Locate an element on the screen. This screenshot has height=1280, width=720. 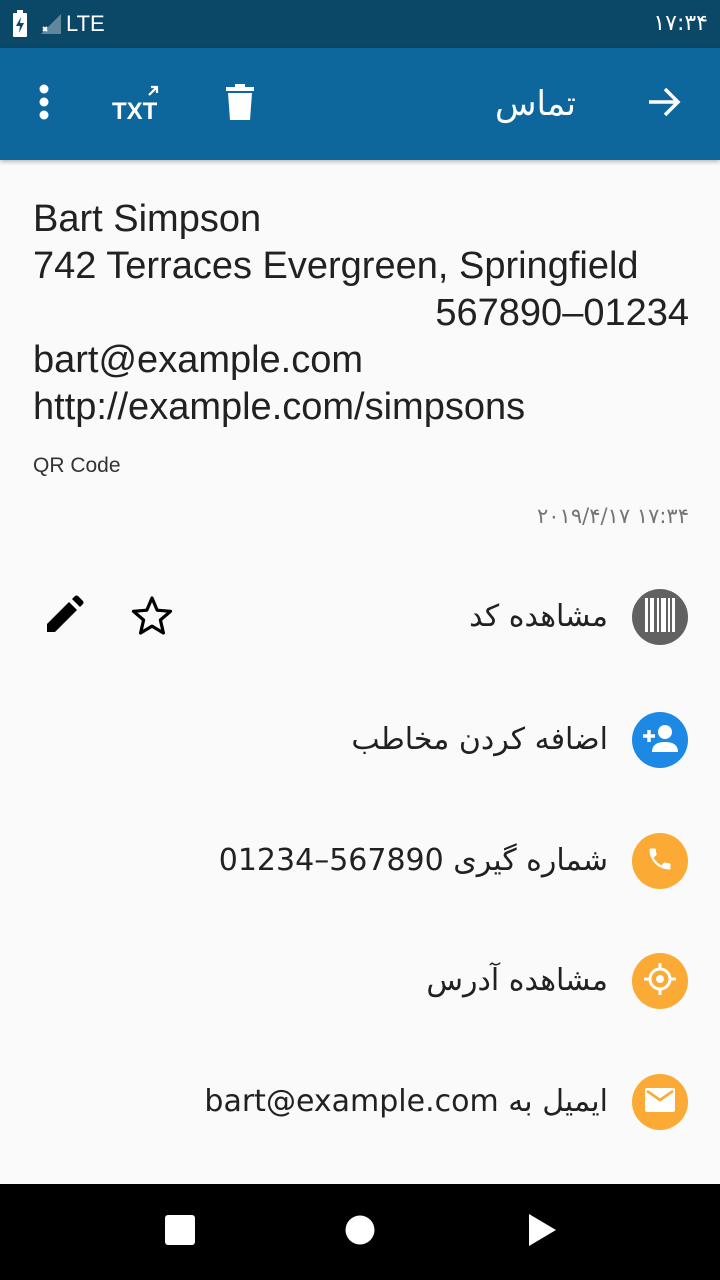
edit-button is located at coordinates (64, 617).